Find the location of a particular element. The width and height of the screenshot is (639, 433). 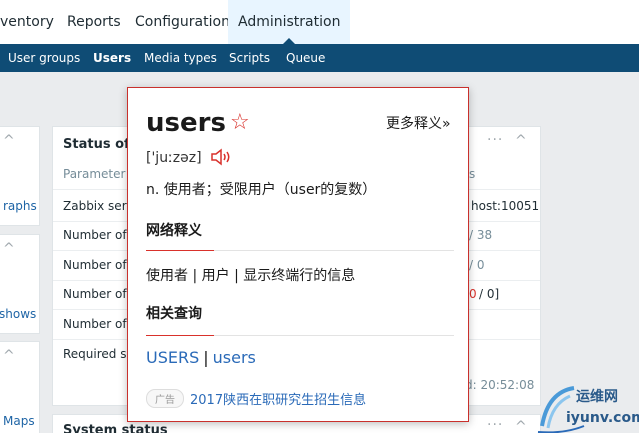

more-definitions-link: 更多释义» is located at coordinates (418, 123).